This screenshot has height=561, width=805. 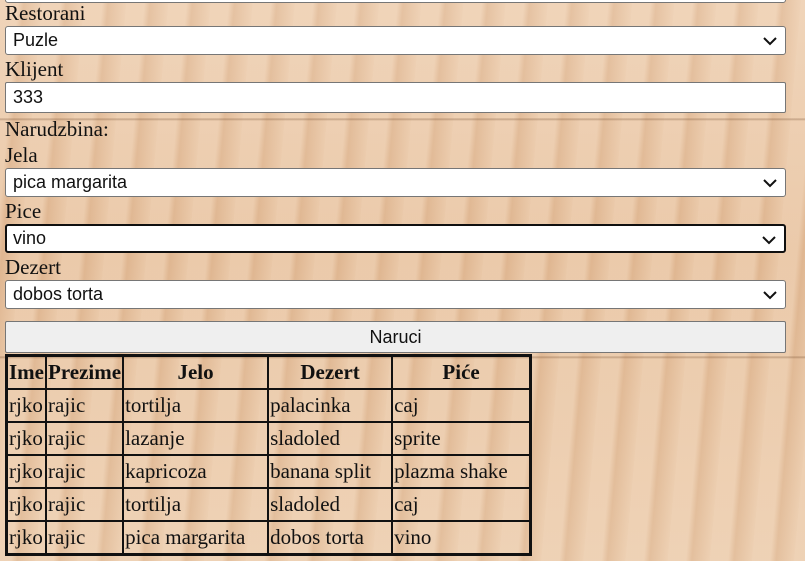 I want to click on drink-select-value: vino, so click(x=30, y=238).